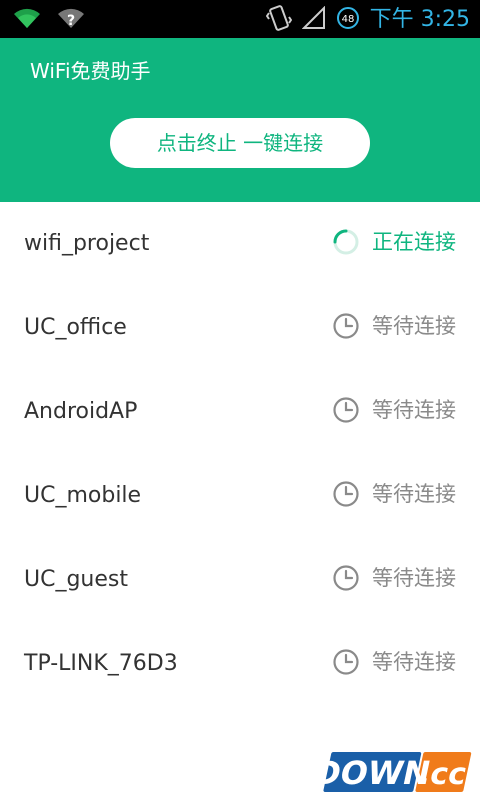  What do you see at coordinates (87, 243) in the screenshot?
I see `network-ssid: wifi_project` at bounding box center [87, 243].